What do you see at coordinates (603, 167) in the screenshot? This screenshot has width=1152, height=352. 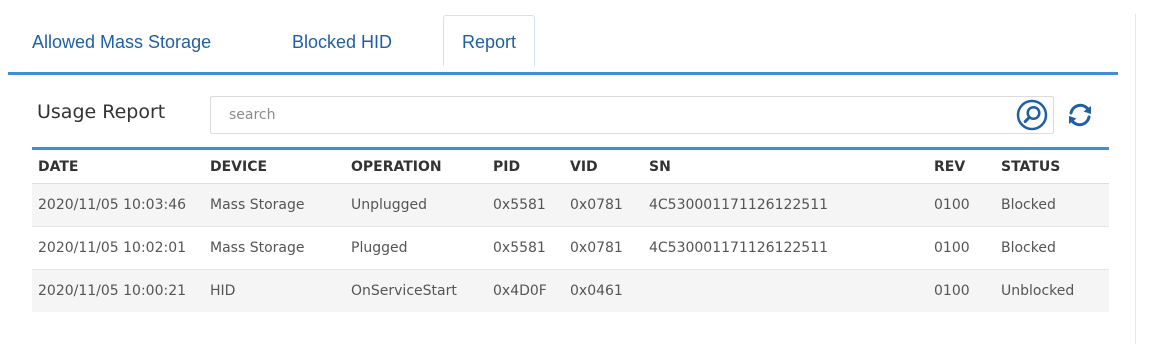 I see `column-header-vid: VID` at bounding box center [603, 167].